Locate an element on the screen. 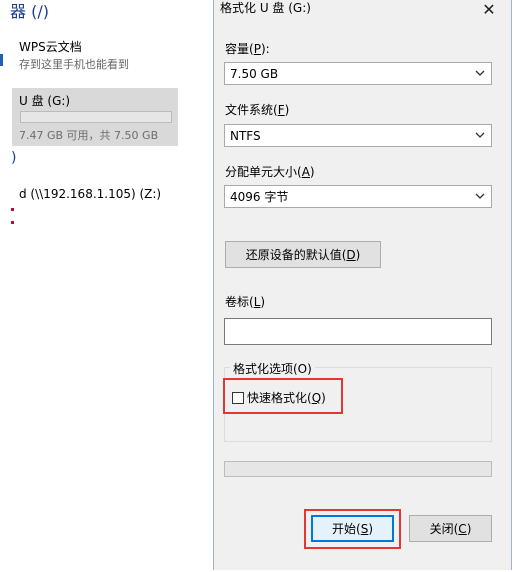 This screenshot has width=518, height=572. section-fragment: ) is located at coordinates (14, 158).